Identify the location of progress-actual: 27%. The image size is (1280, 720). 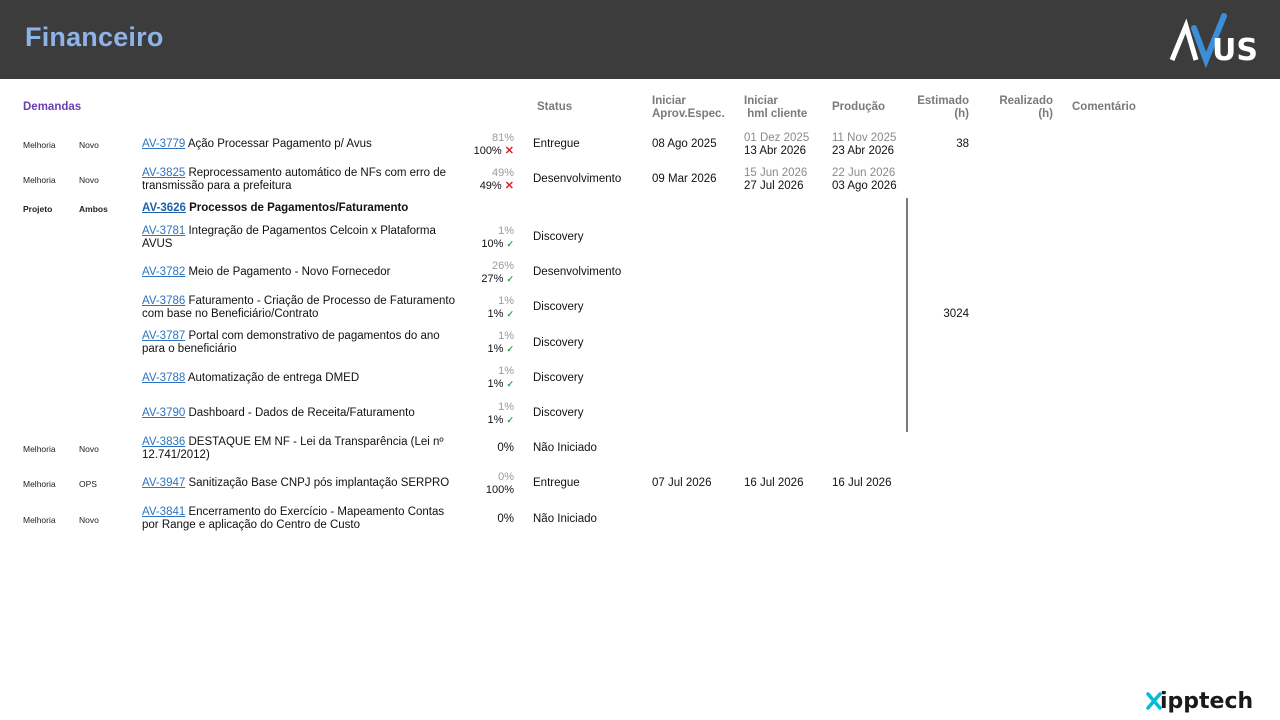
(492, 279).